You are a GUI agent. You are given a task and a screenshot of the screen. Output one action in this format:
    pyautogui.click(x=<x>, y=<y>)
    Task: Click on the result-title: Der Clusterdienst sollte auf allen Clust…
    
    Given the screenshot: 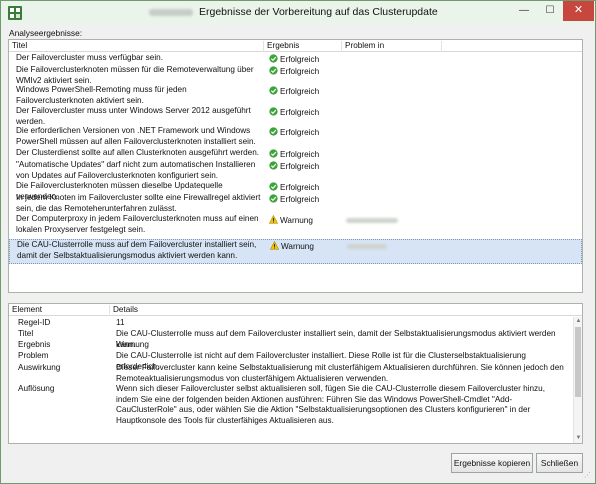 What is the action you would take?
    pyautogui.click(x=138, y=152)
    